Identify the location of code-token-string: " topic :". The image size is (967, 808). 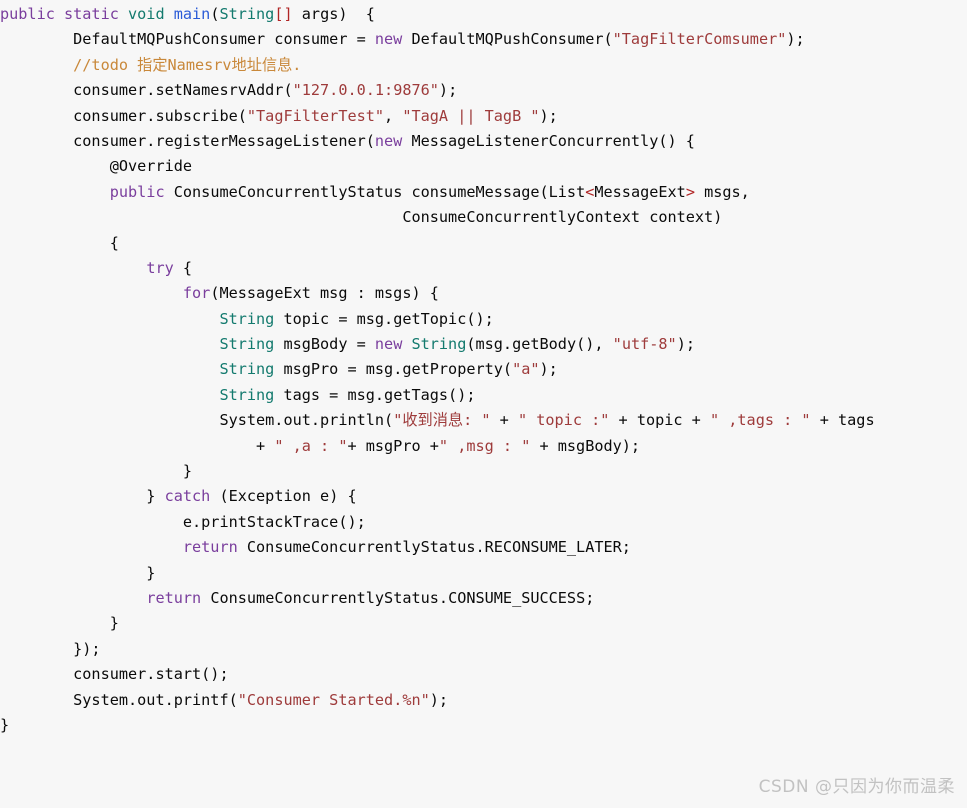
(563, 420).